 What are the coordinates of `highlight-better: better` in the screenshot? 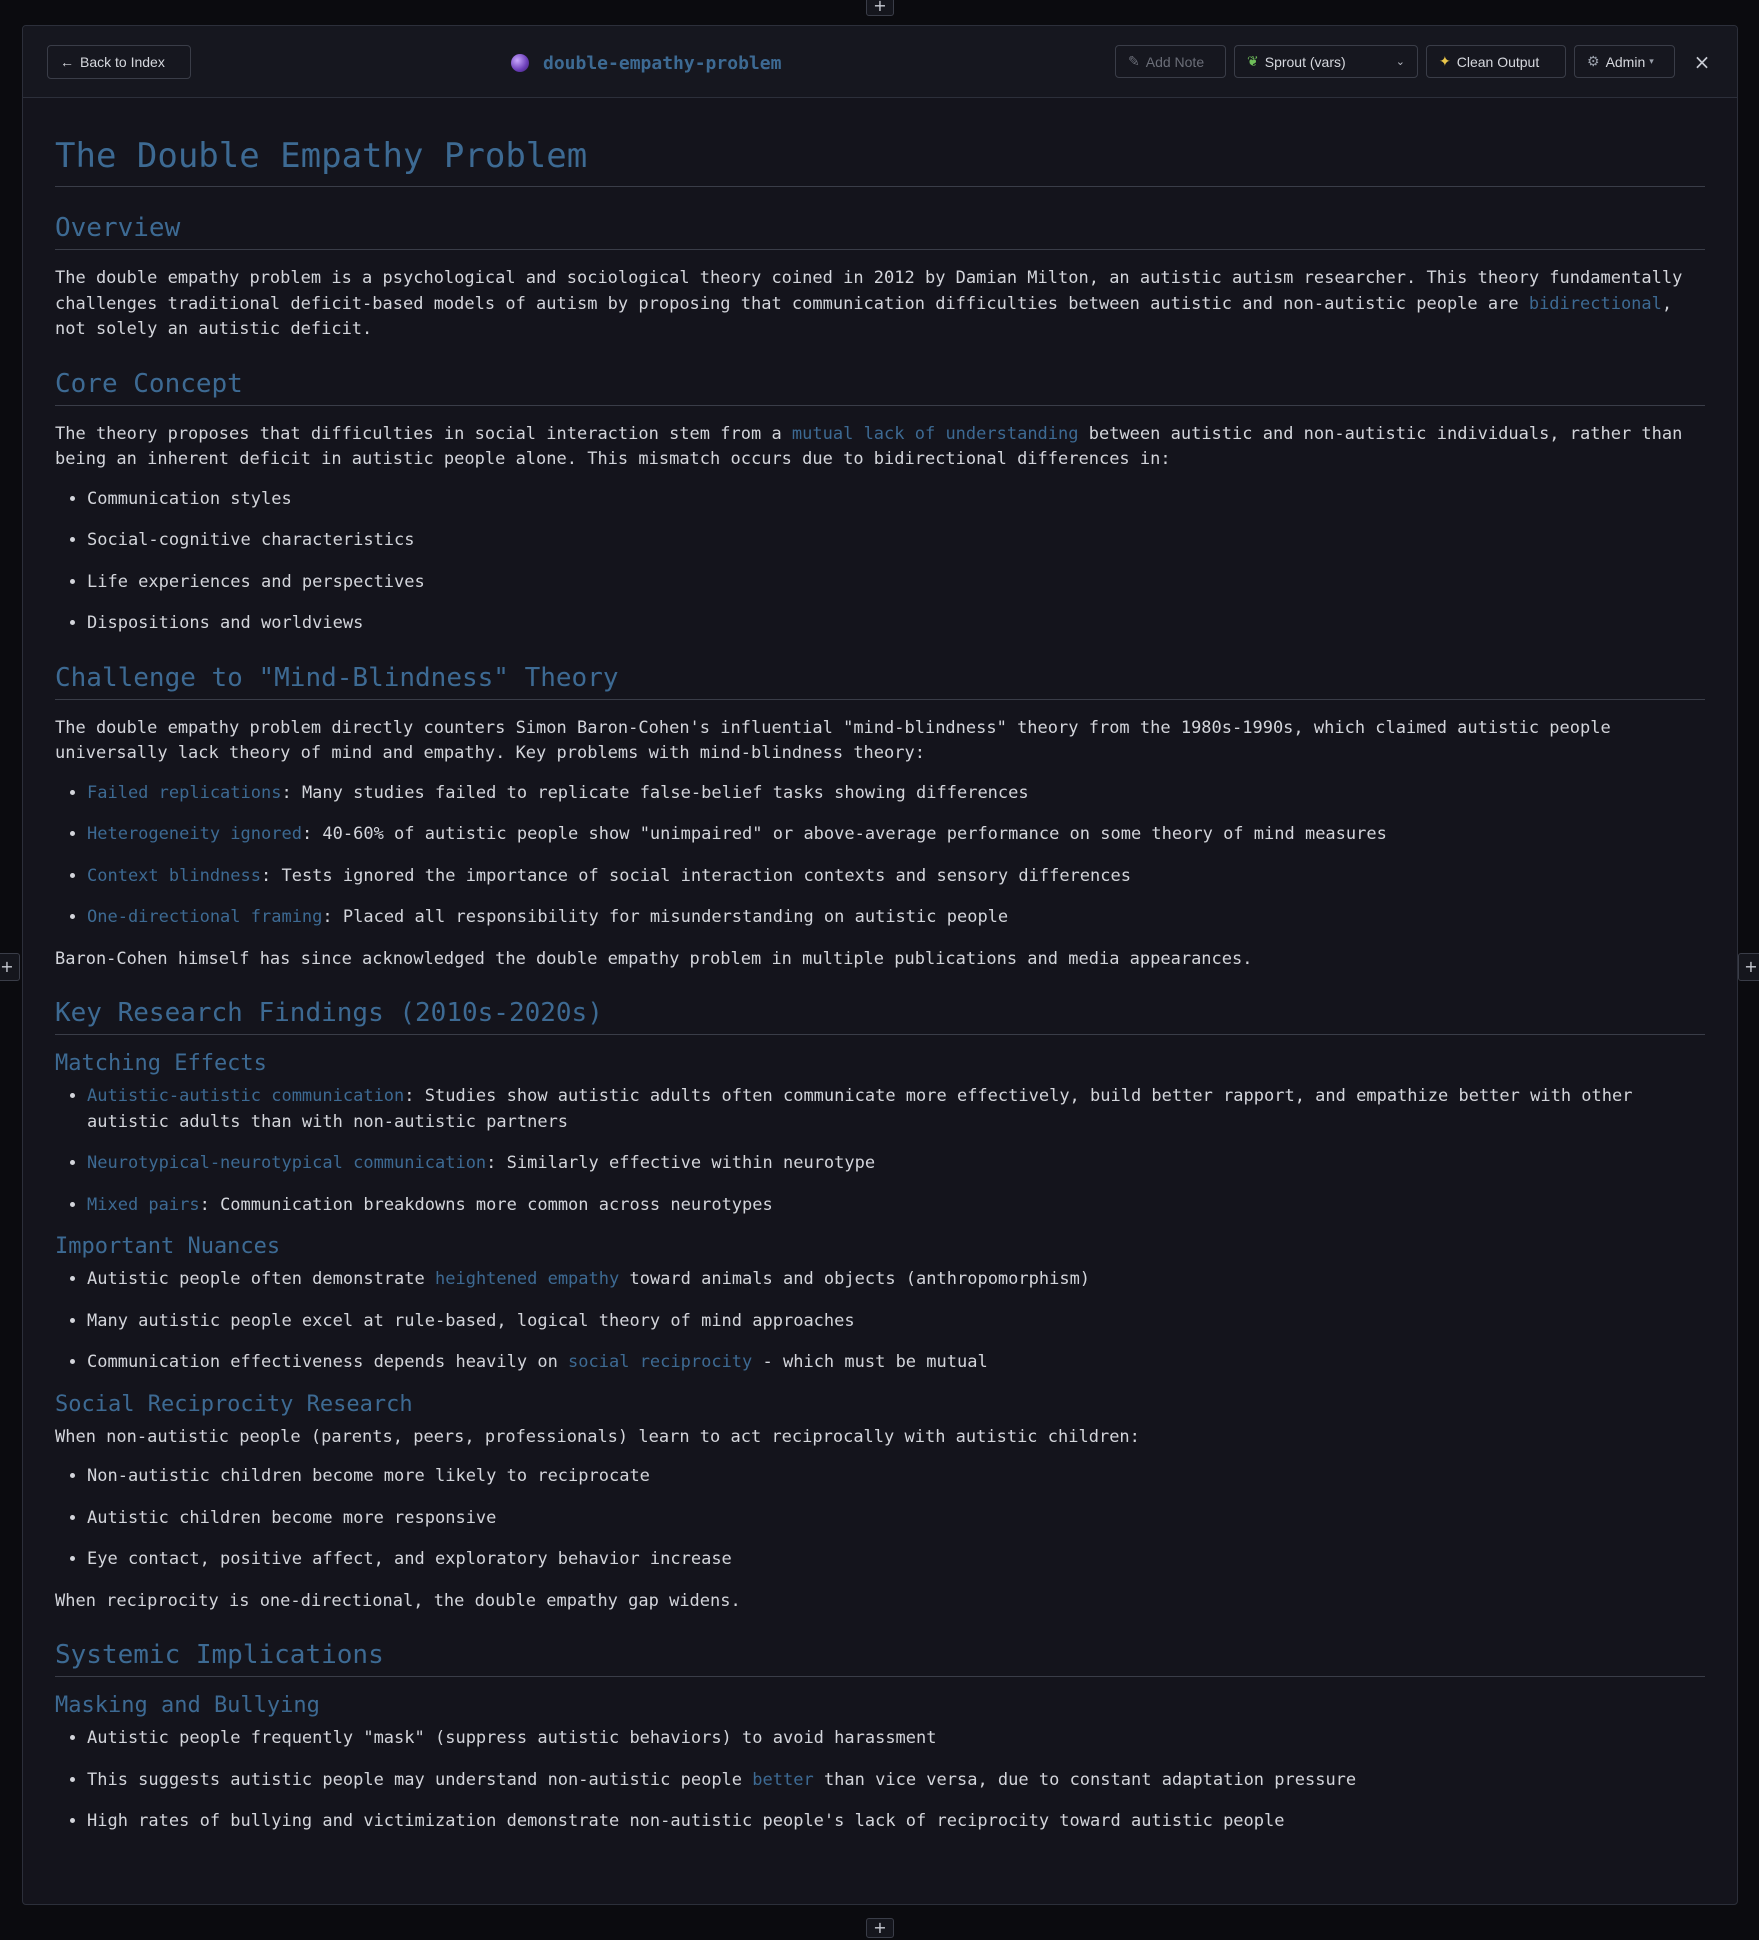 It's located at (783, 1779).